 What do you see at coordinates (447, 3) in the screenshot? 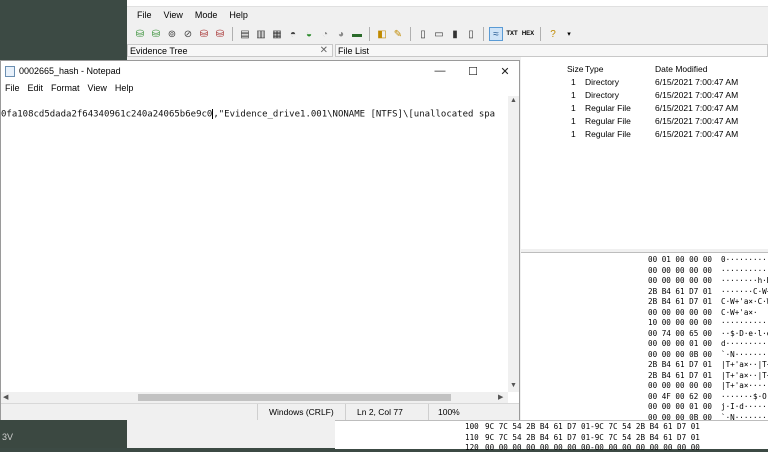
I see `ftk-title-strip` at bounding box center [447, 3].